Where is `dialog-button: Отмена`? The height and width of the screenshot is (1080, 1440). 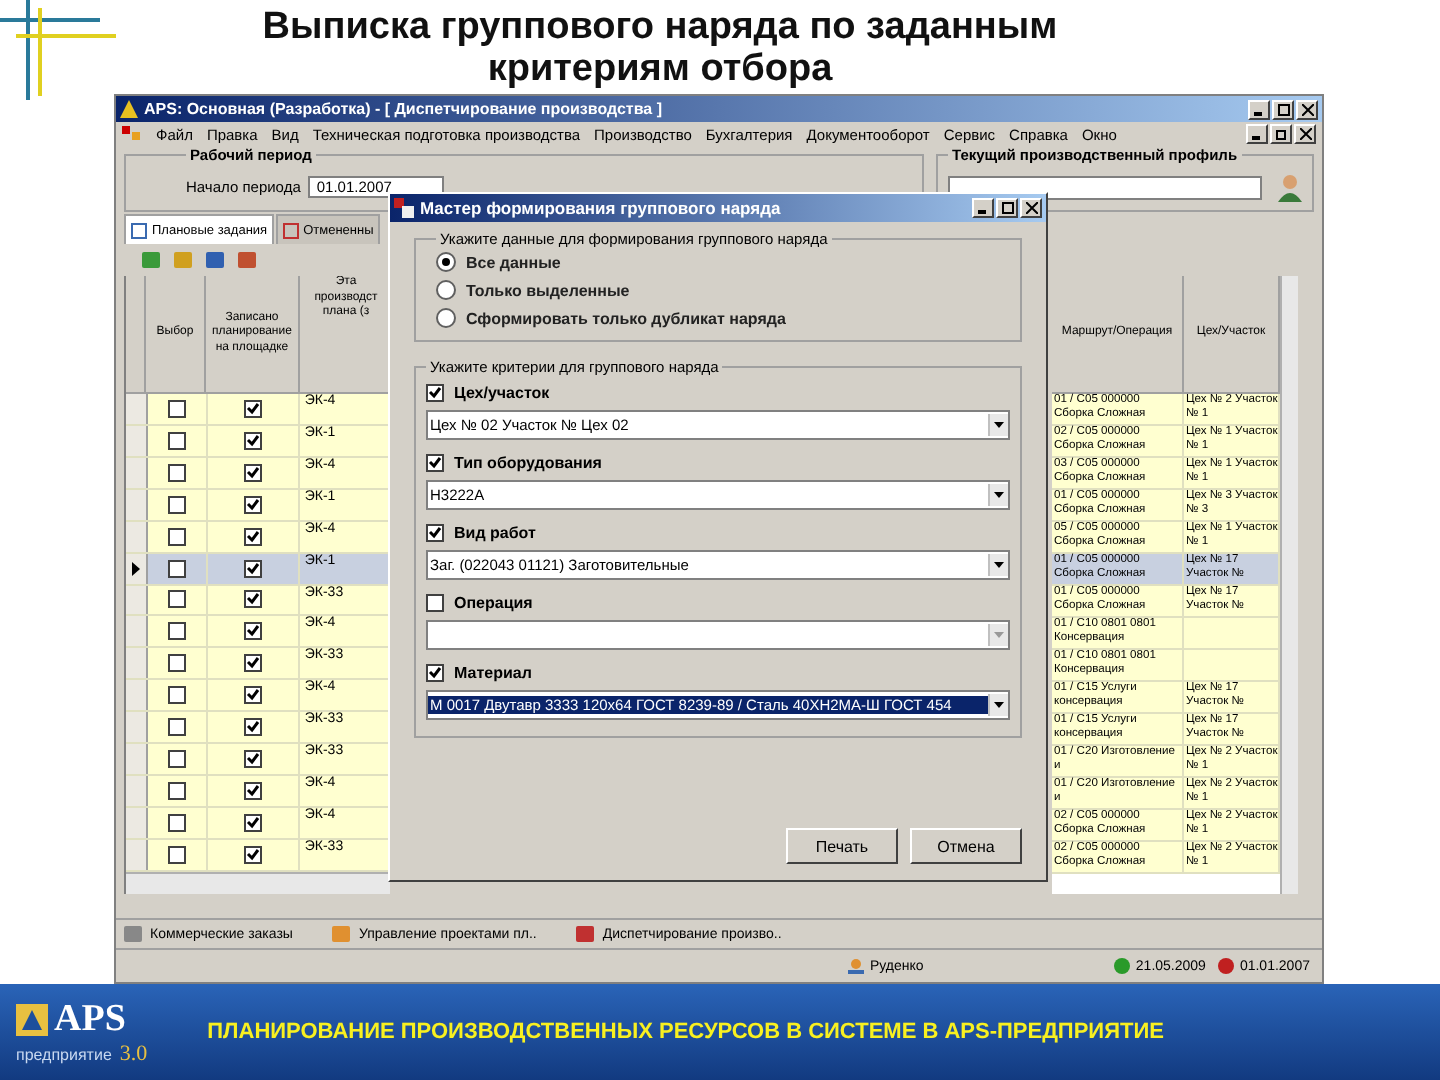
dialog-button: Отмена is located at coordinates (966, 846).